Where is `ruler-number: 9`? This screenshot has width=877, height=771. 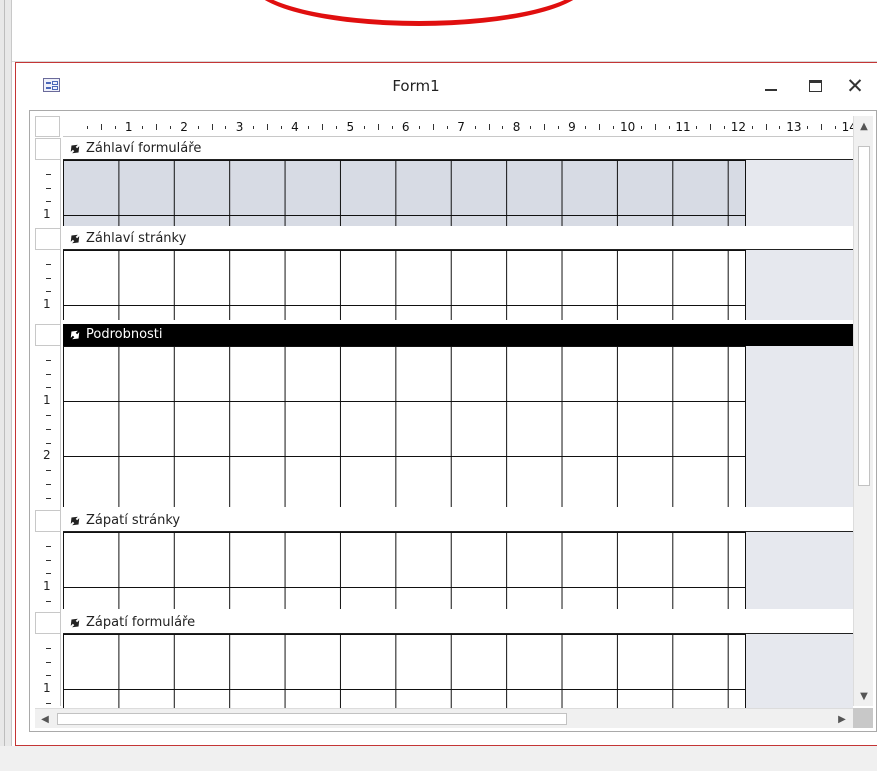 ruler-number: 9 is located at coordinates (572, 127).